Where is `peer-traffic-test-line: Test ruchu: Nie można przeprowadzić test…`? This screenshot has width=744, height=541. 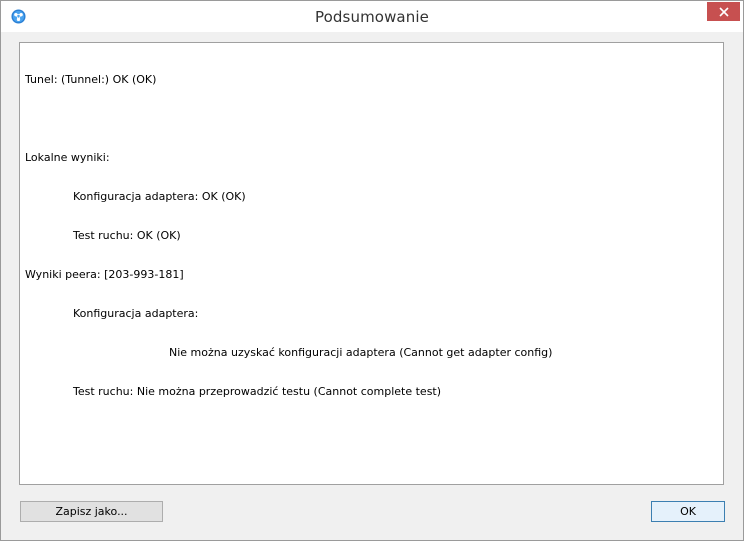
peer-traffic-test-line: Test ruchu: Nie można przeprowadzić test… is located at coordinates (257, 391).